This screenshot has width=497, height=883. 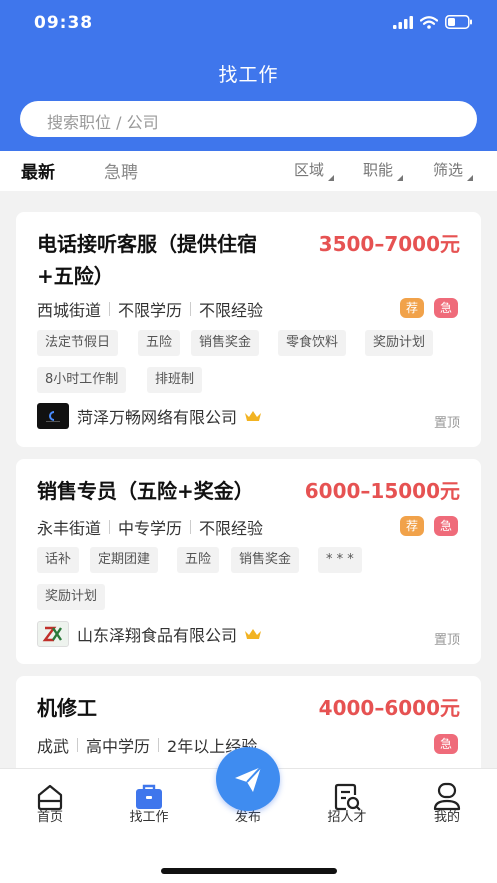 What do you see at coordinates (382, 491) in the screenshot?
I see `job-salary: 6000–15000元` at bounding box center [382, 491].